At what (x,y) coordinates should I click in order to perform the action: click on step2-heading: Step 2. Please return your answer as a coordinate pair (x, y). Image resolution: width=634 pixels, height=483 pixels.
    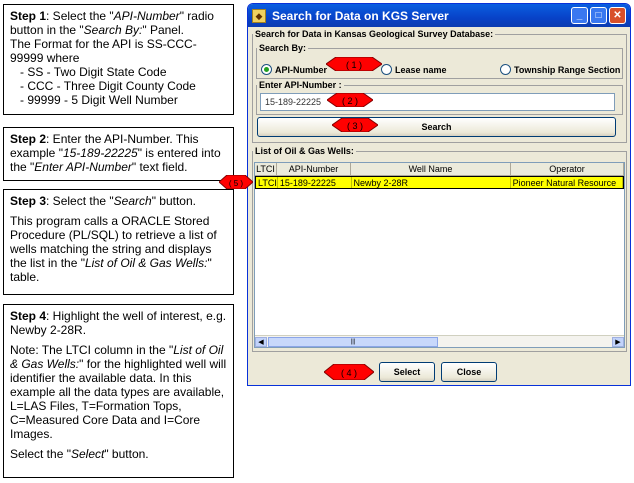
    Looking at the image, I should click on (28, 139).